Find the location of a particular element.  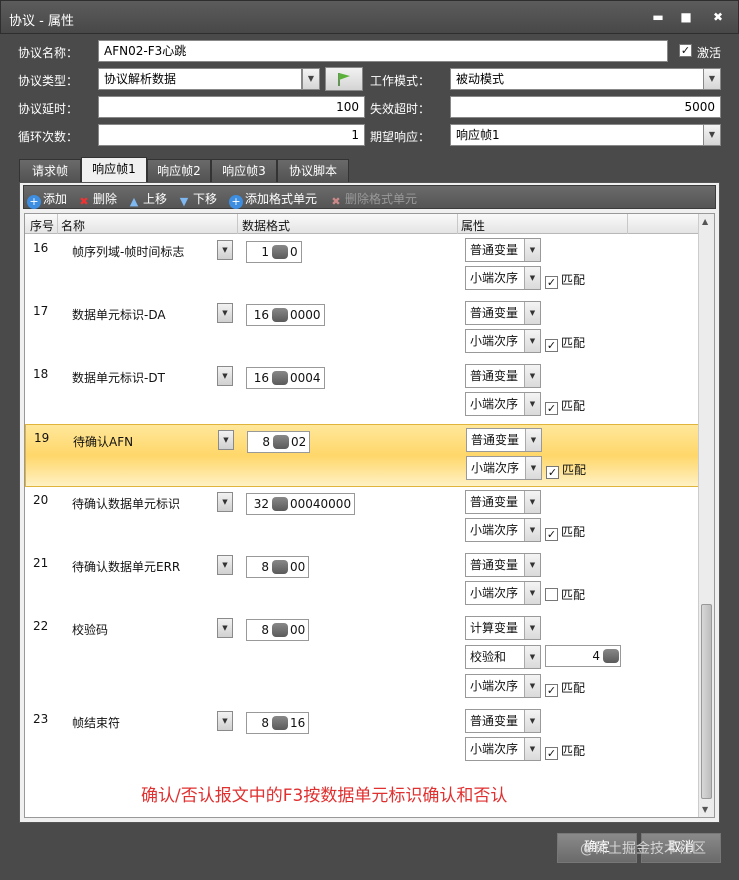

delete-button: ✖ 删除 is located at coordinates (97, 199).